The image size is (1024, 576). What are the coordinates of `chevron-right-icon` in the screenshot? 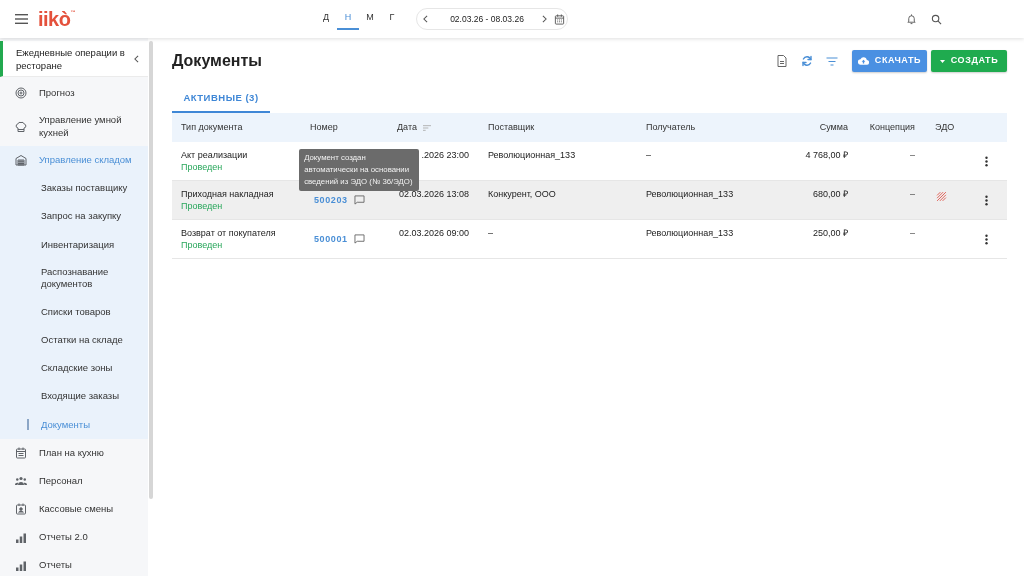 It's located at (544, 19).